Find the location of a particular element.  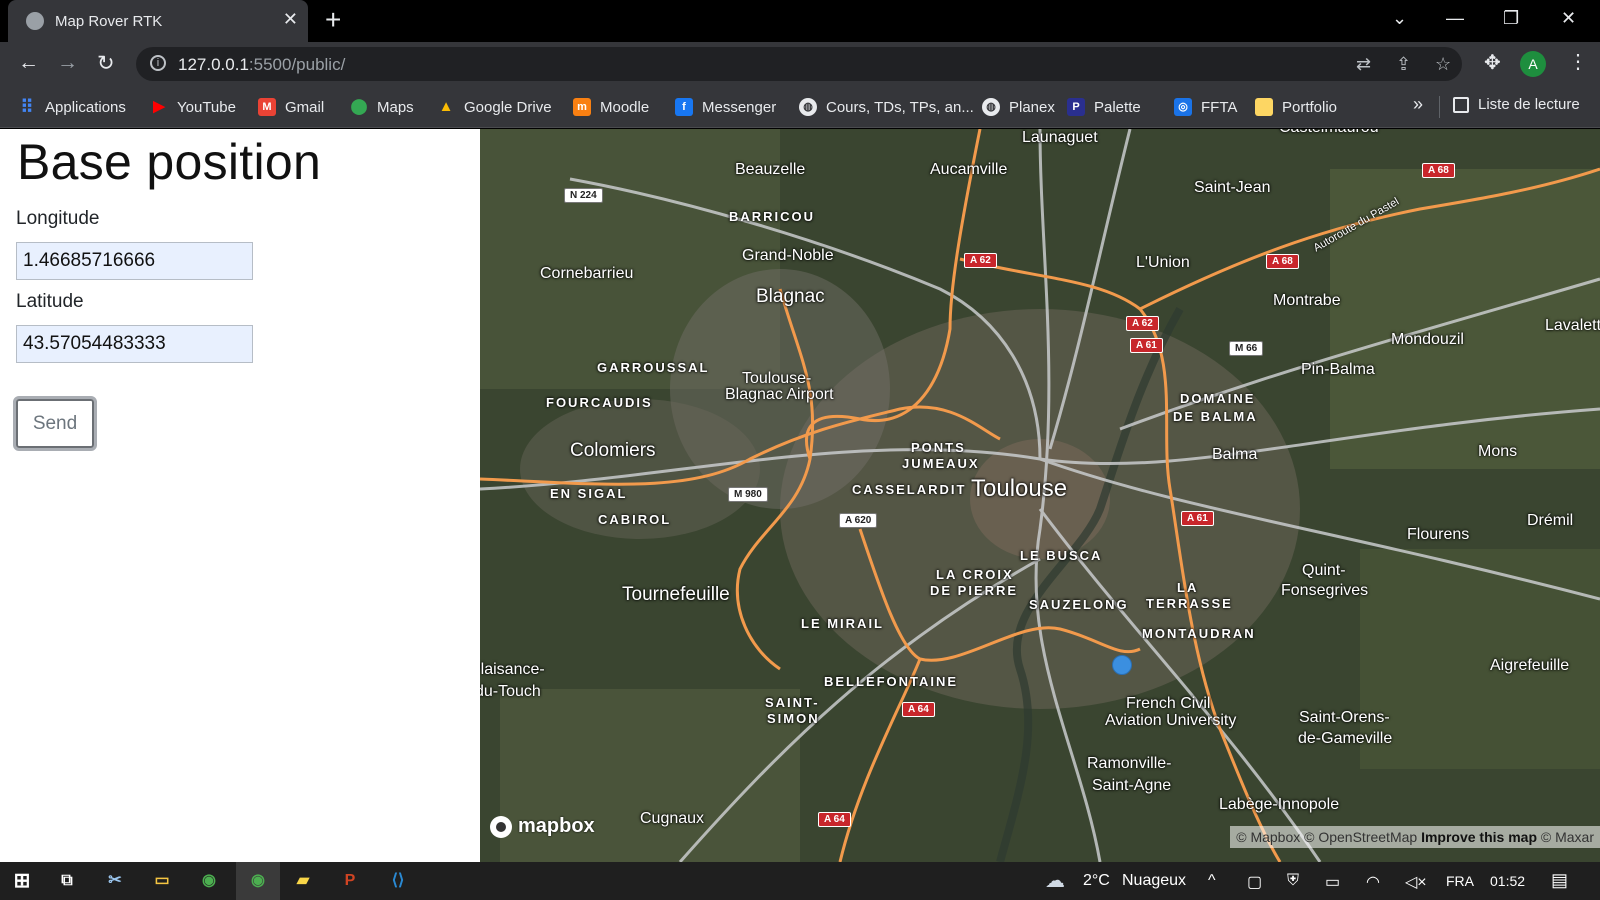

globe-icon: ◍ is located at coordinates (808, 107).